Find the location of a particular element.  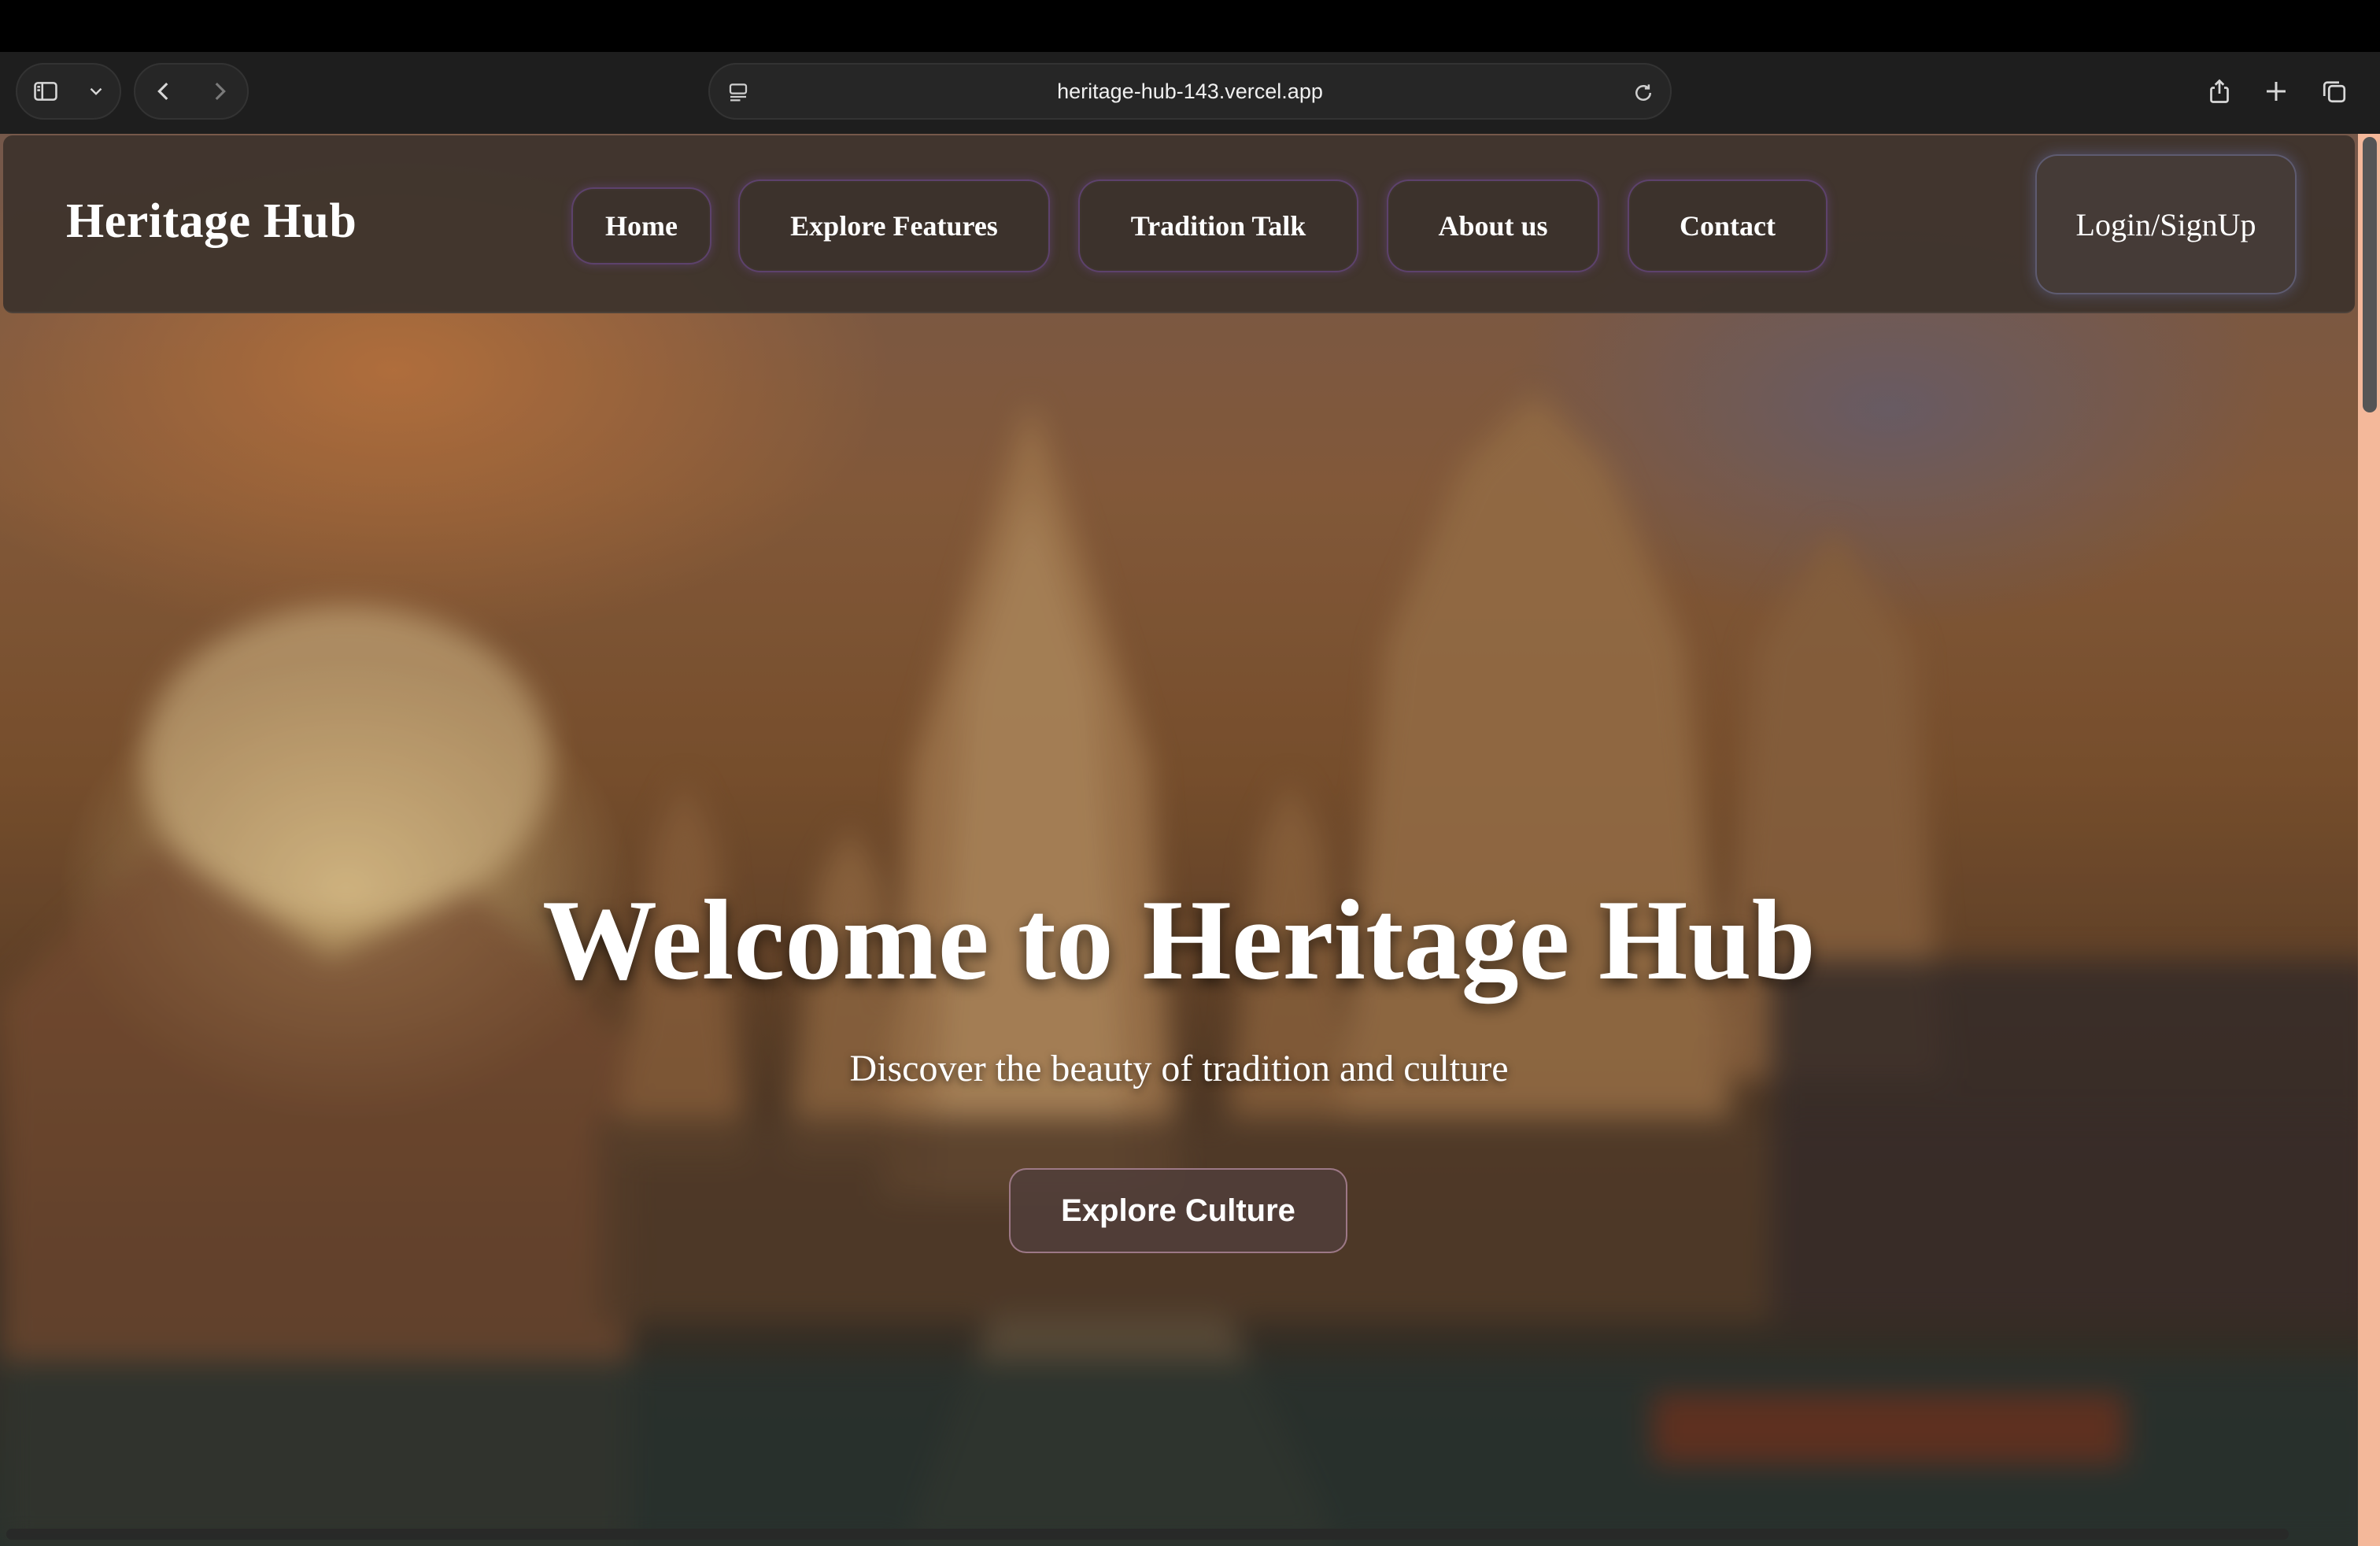

sidebar-control-group is located at coordinates (68, 91).